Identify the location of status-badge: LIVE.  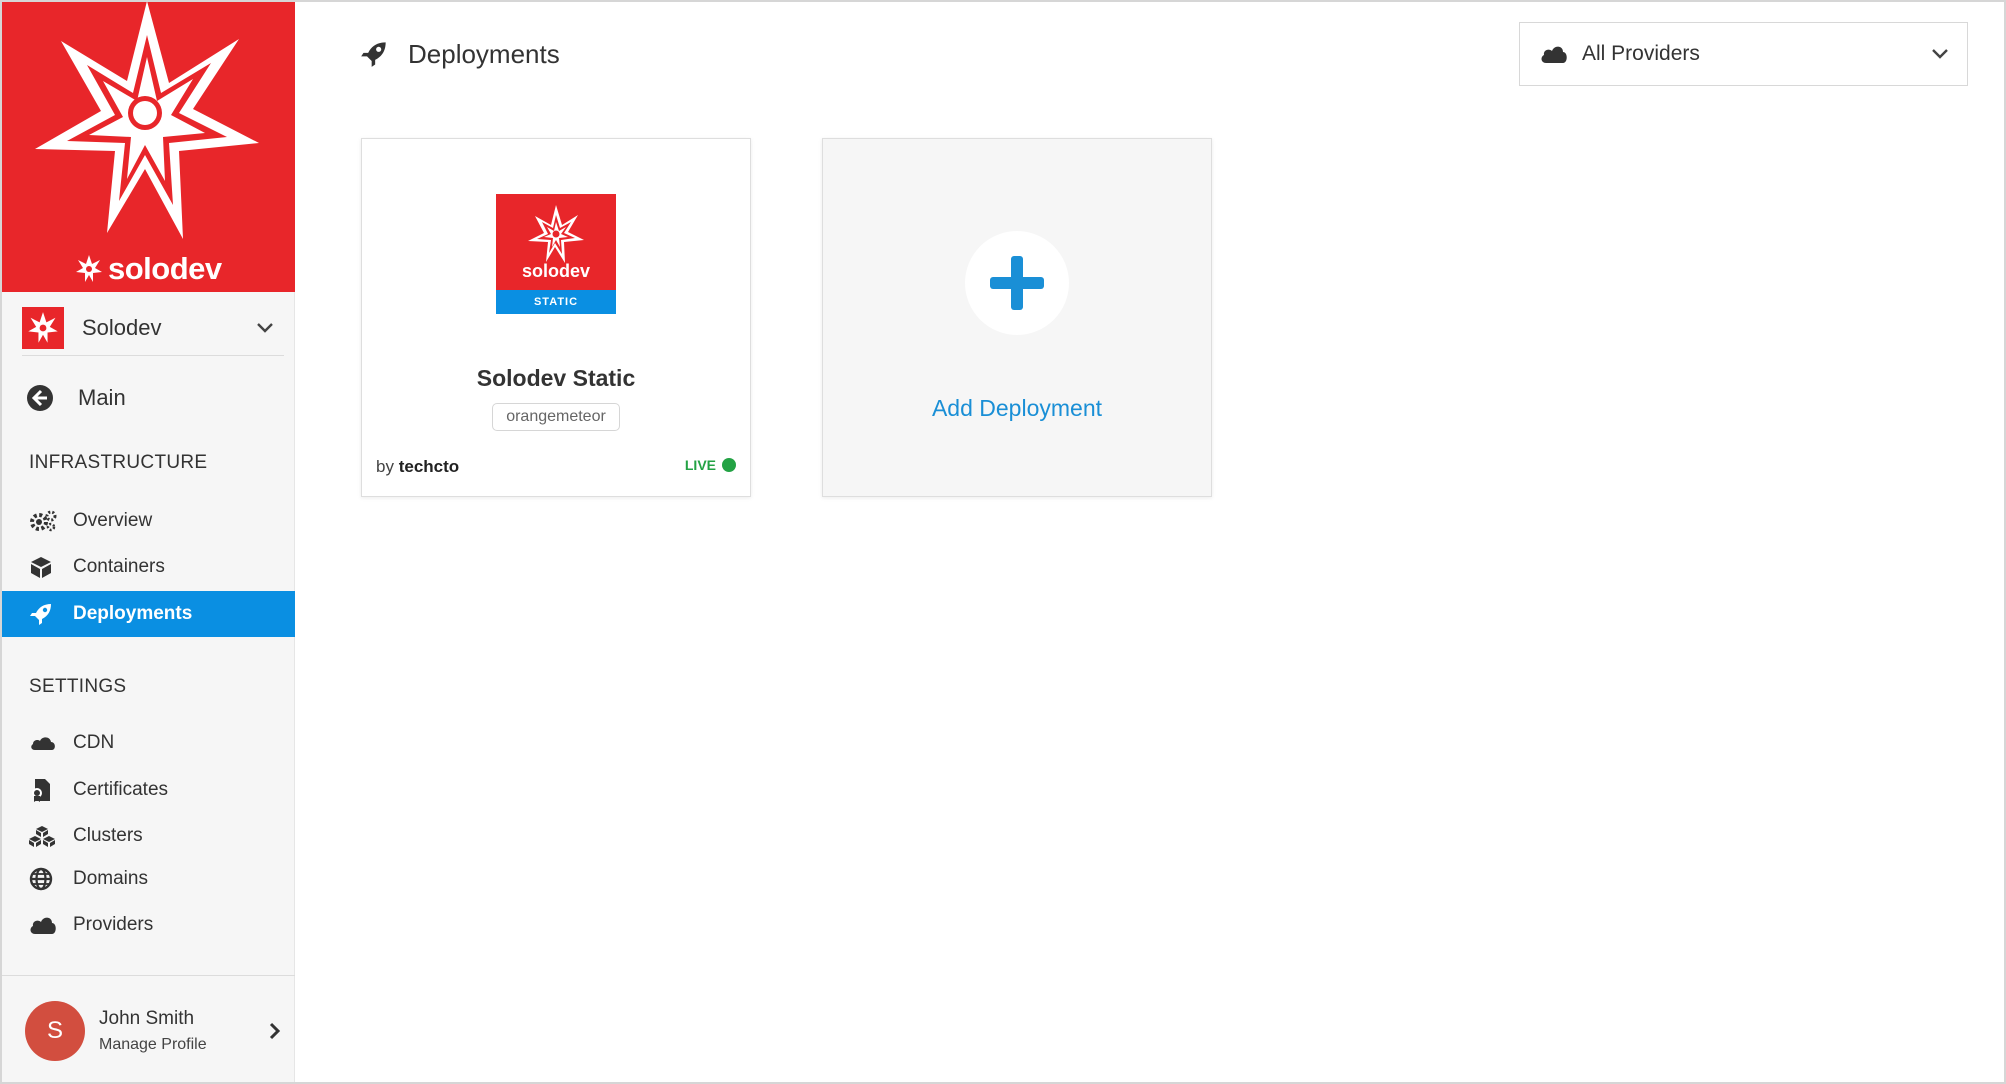
(710, 465).